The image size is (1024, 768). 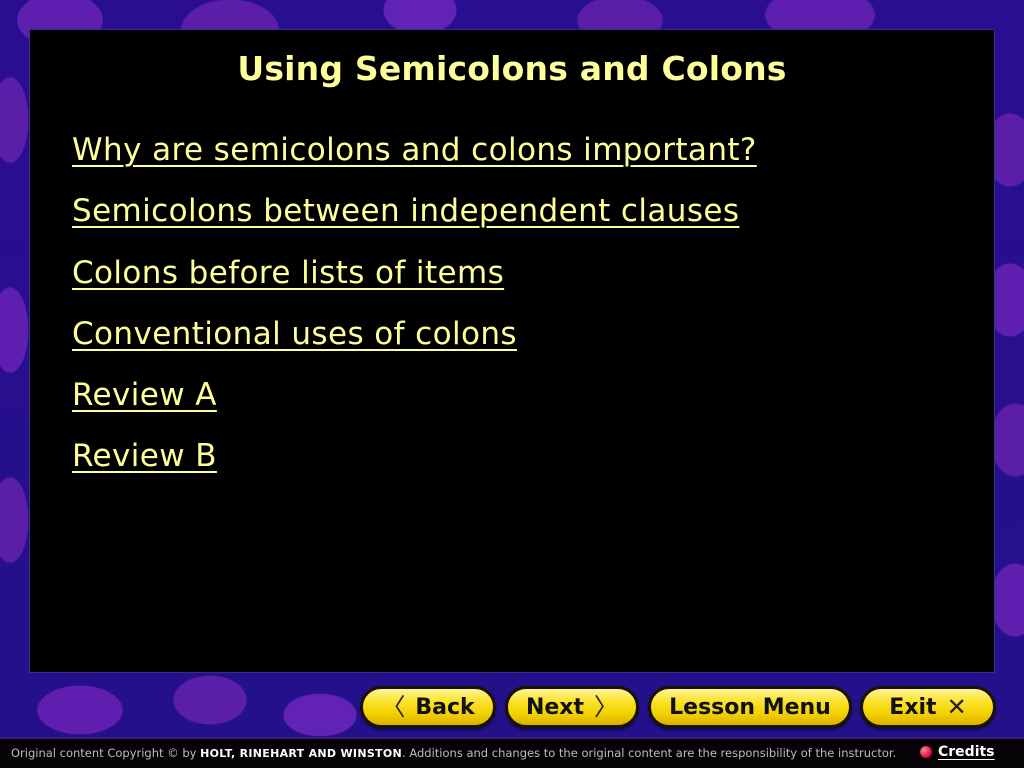 I want to click on slide-title: Using Semicolons and Colons, so click(x=512, y=68).